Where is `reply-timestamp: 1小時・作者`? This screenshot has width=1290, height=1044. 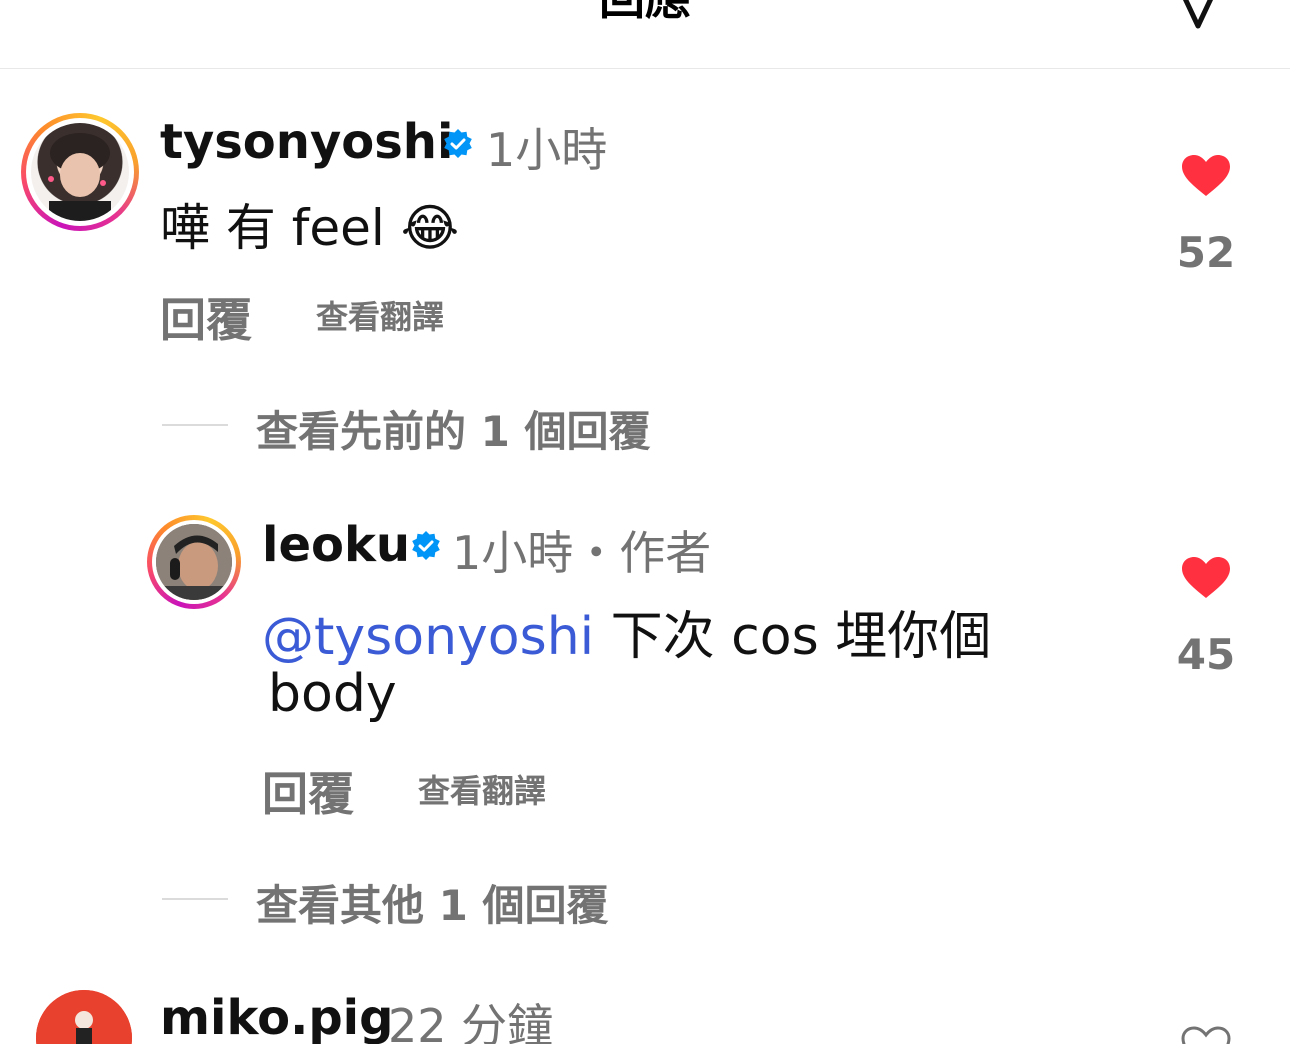
reply-timestamp: 1小時・作者 is located at coordinates (582, 553).